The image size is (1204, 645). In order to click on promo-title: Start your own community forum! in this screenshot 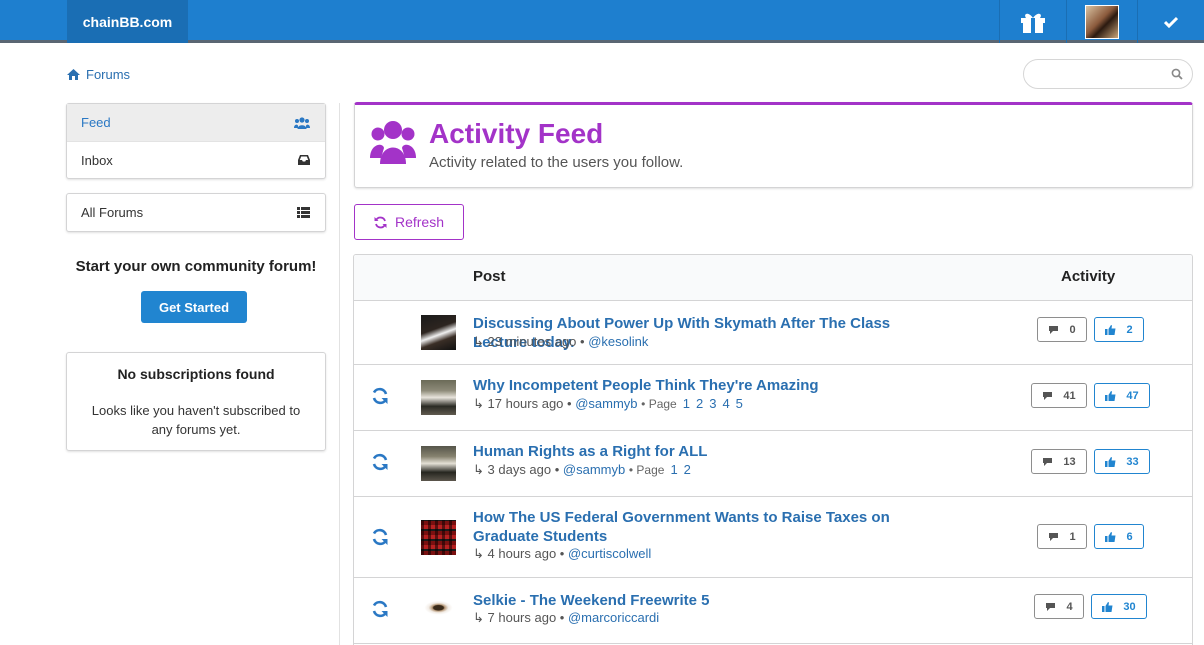, I will do `click(196, 266)`.